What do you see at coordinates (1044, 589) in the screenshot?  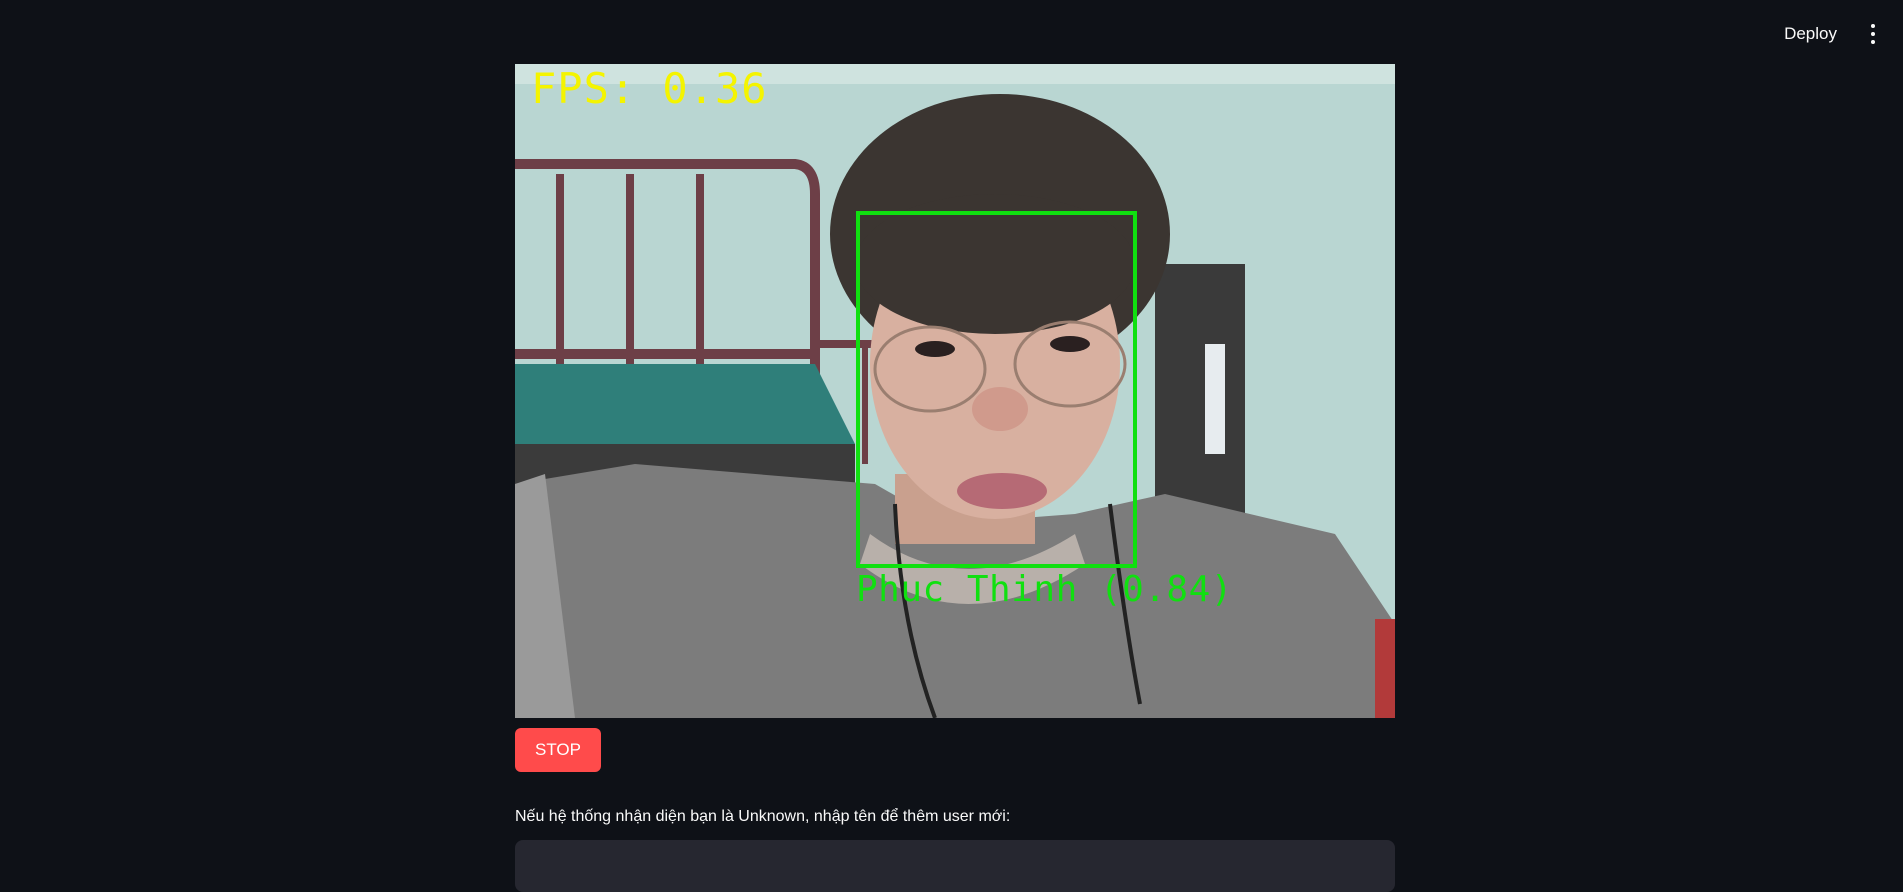 I see `face-recognition-label: Phuc Thinh (0.84)` at bounding box center [1044, 589].